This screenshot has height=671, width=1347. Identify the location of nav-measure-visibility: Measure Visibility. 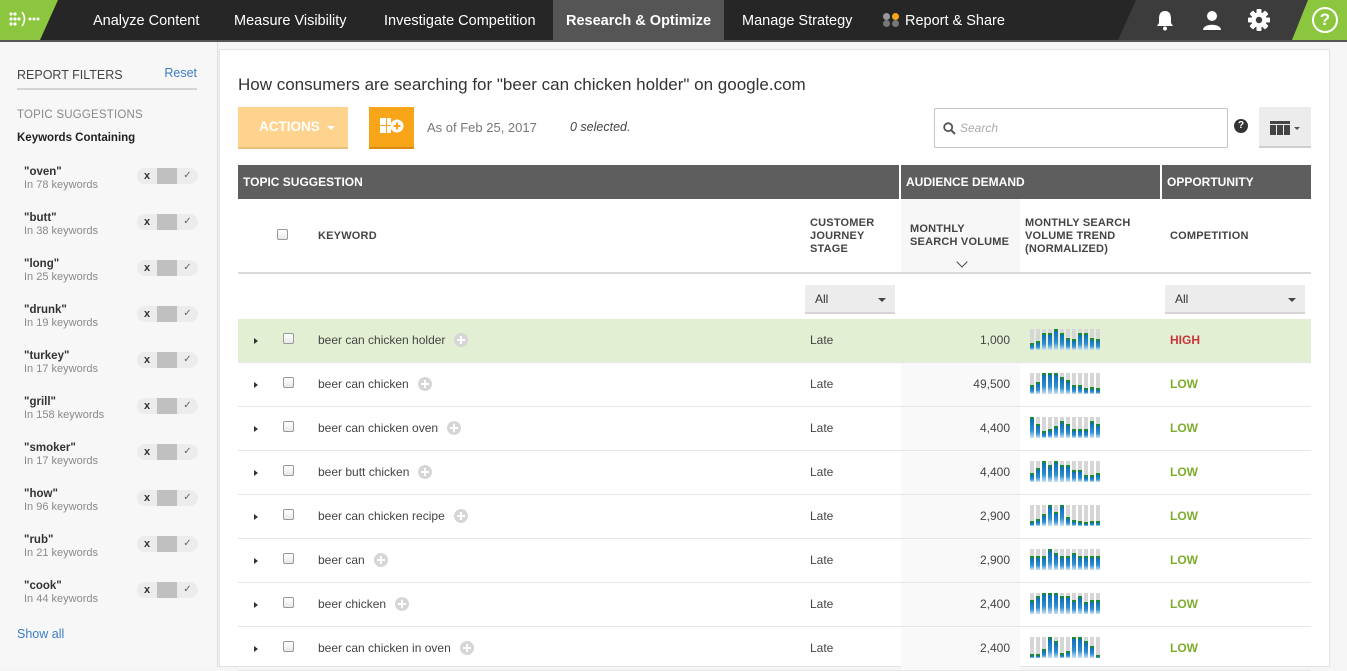
(290, 20).